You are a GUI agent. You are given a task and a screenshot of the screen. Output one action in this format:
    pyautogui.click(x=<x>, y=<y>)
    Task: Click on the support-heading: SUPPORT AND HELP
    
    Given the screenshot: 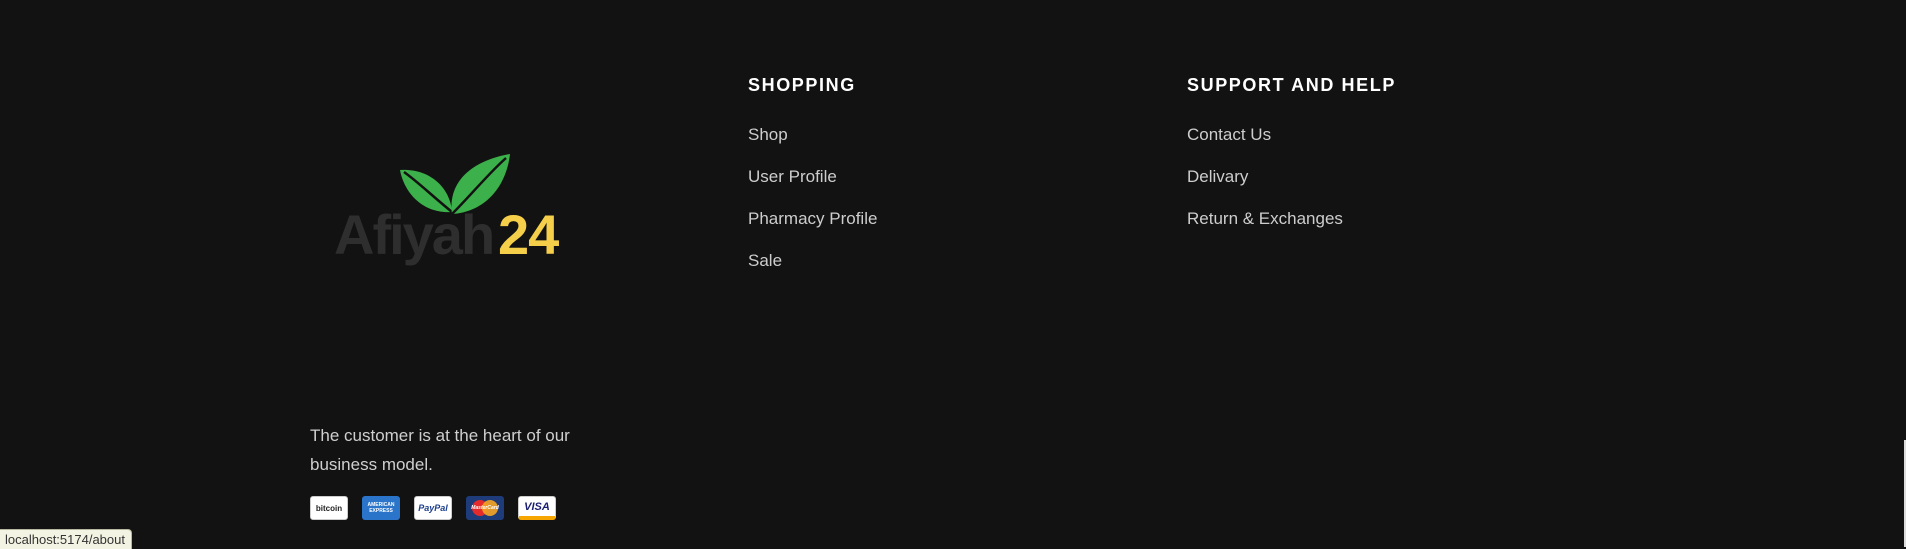 What is the action you would take?
    pyautogui.click(x=1291, y=85)
    